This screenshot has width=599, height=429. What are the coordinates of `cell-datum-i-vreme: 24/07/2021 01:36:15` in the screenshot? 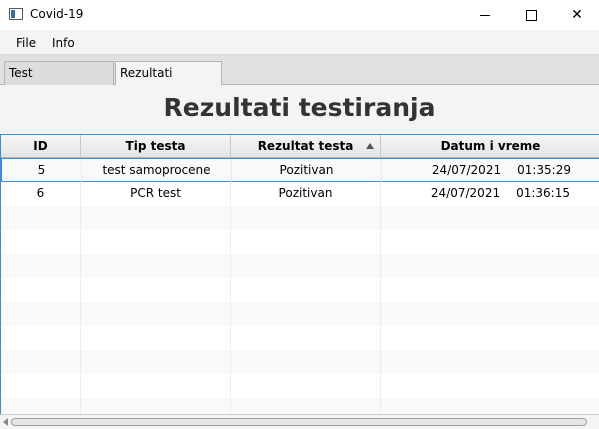 It's located at (490, 193).